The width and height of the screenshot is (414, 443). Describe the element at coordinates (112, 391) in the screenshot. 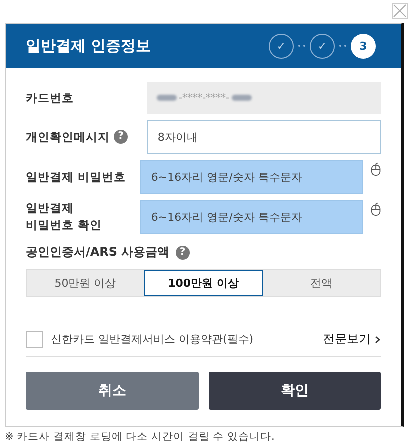

I see `cancel-button: 취소` at that location.